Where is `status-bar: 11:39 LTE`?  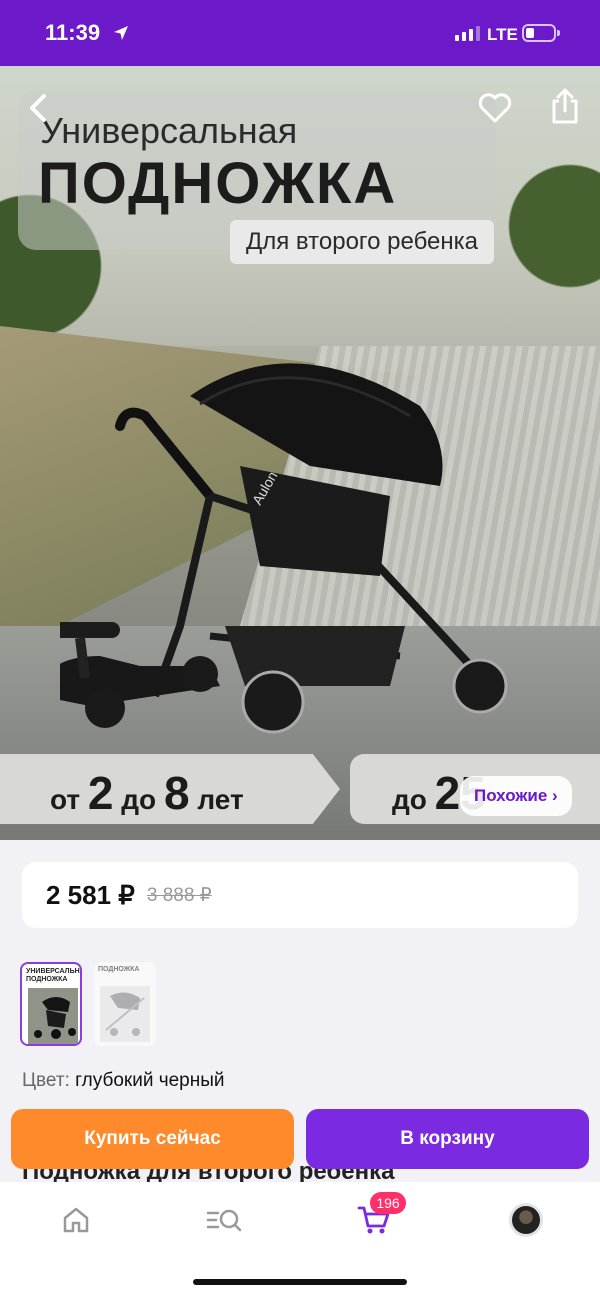 status-bar: 11:39 LTE is located at coordinates (300, 33).